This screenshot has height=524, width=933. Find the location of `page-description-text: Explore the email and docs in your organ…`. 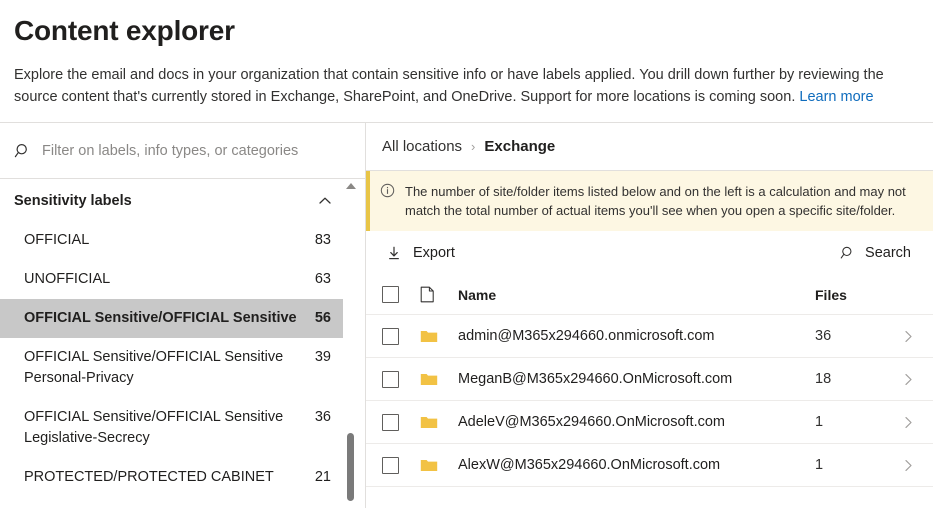

page-description-text: Explore the email and docs in your organ… is located at coordinates (449, 86).